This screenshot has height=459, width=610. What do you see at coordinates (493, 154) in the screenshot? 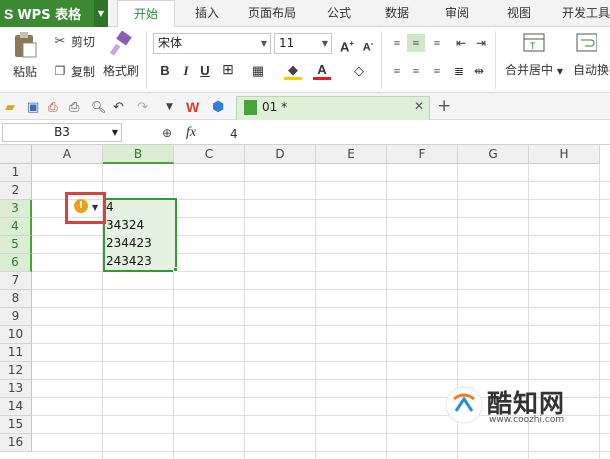
I see `column-header-g: G` at bounding box center [493, 154].